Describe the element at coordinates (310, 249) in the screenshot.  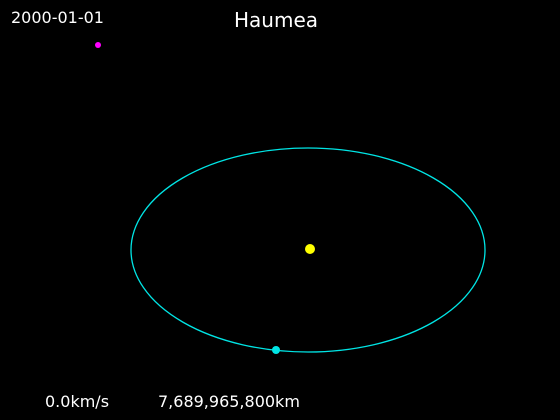
I see `sun-marker` at that location.